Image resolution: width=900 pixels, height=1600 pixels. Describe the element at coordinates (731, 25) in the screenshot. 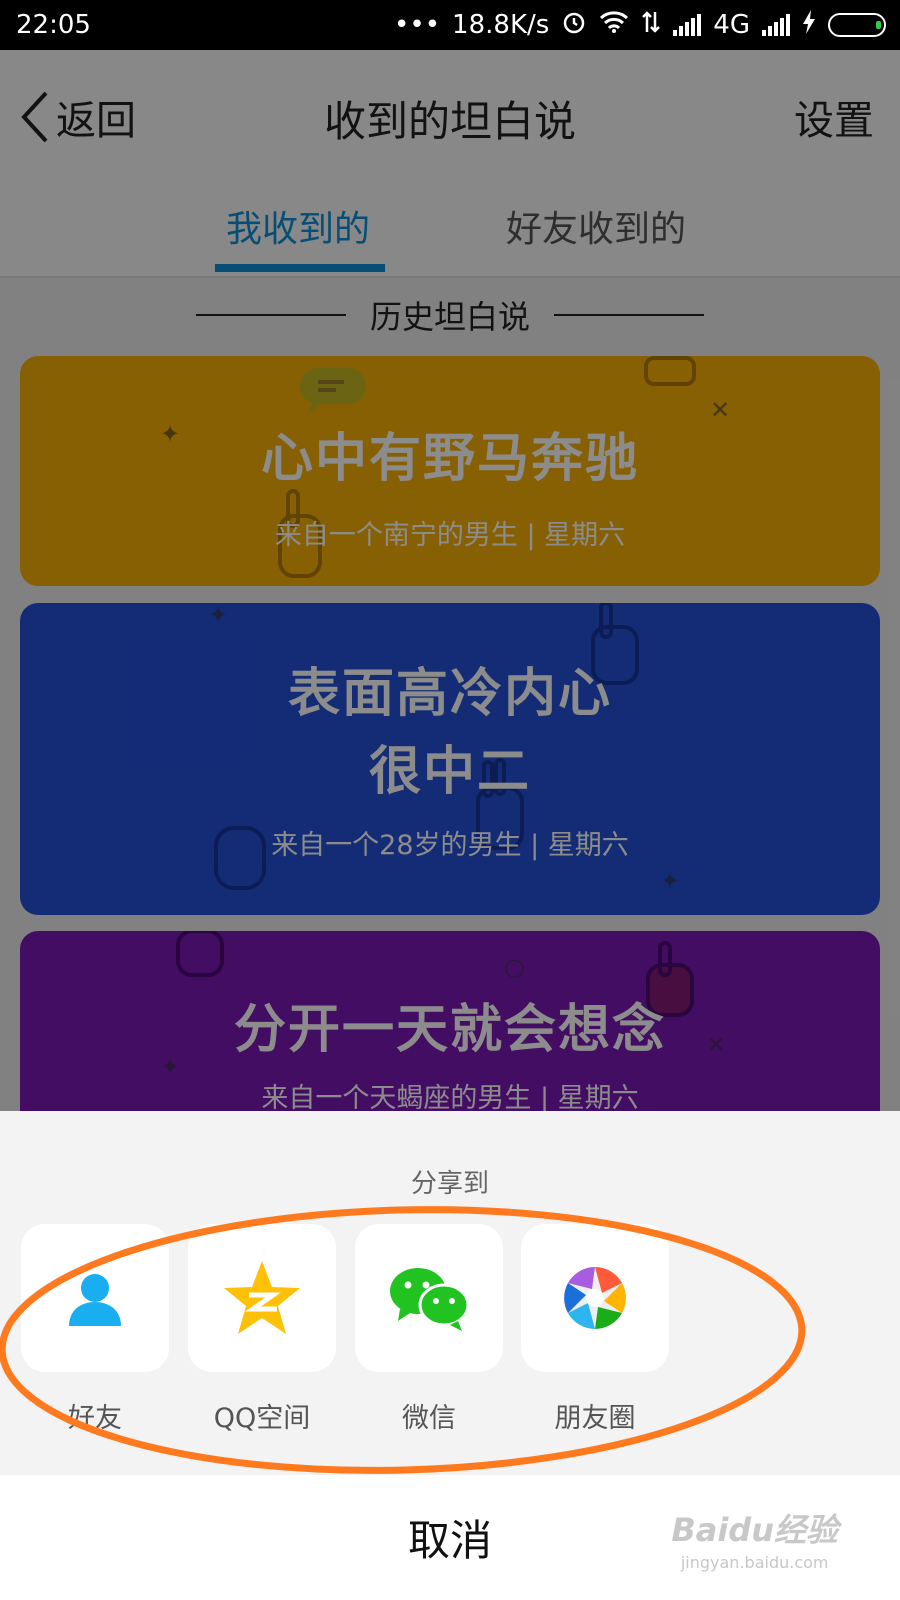

I see `network-type: 4G` at that location.